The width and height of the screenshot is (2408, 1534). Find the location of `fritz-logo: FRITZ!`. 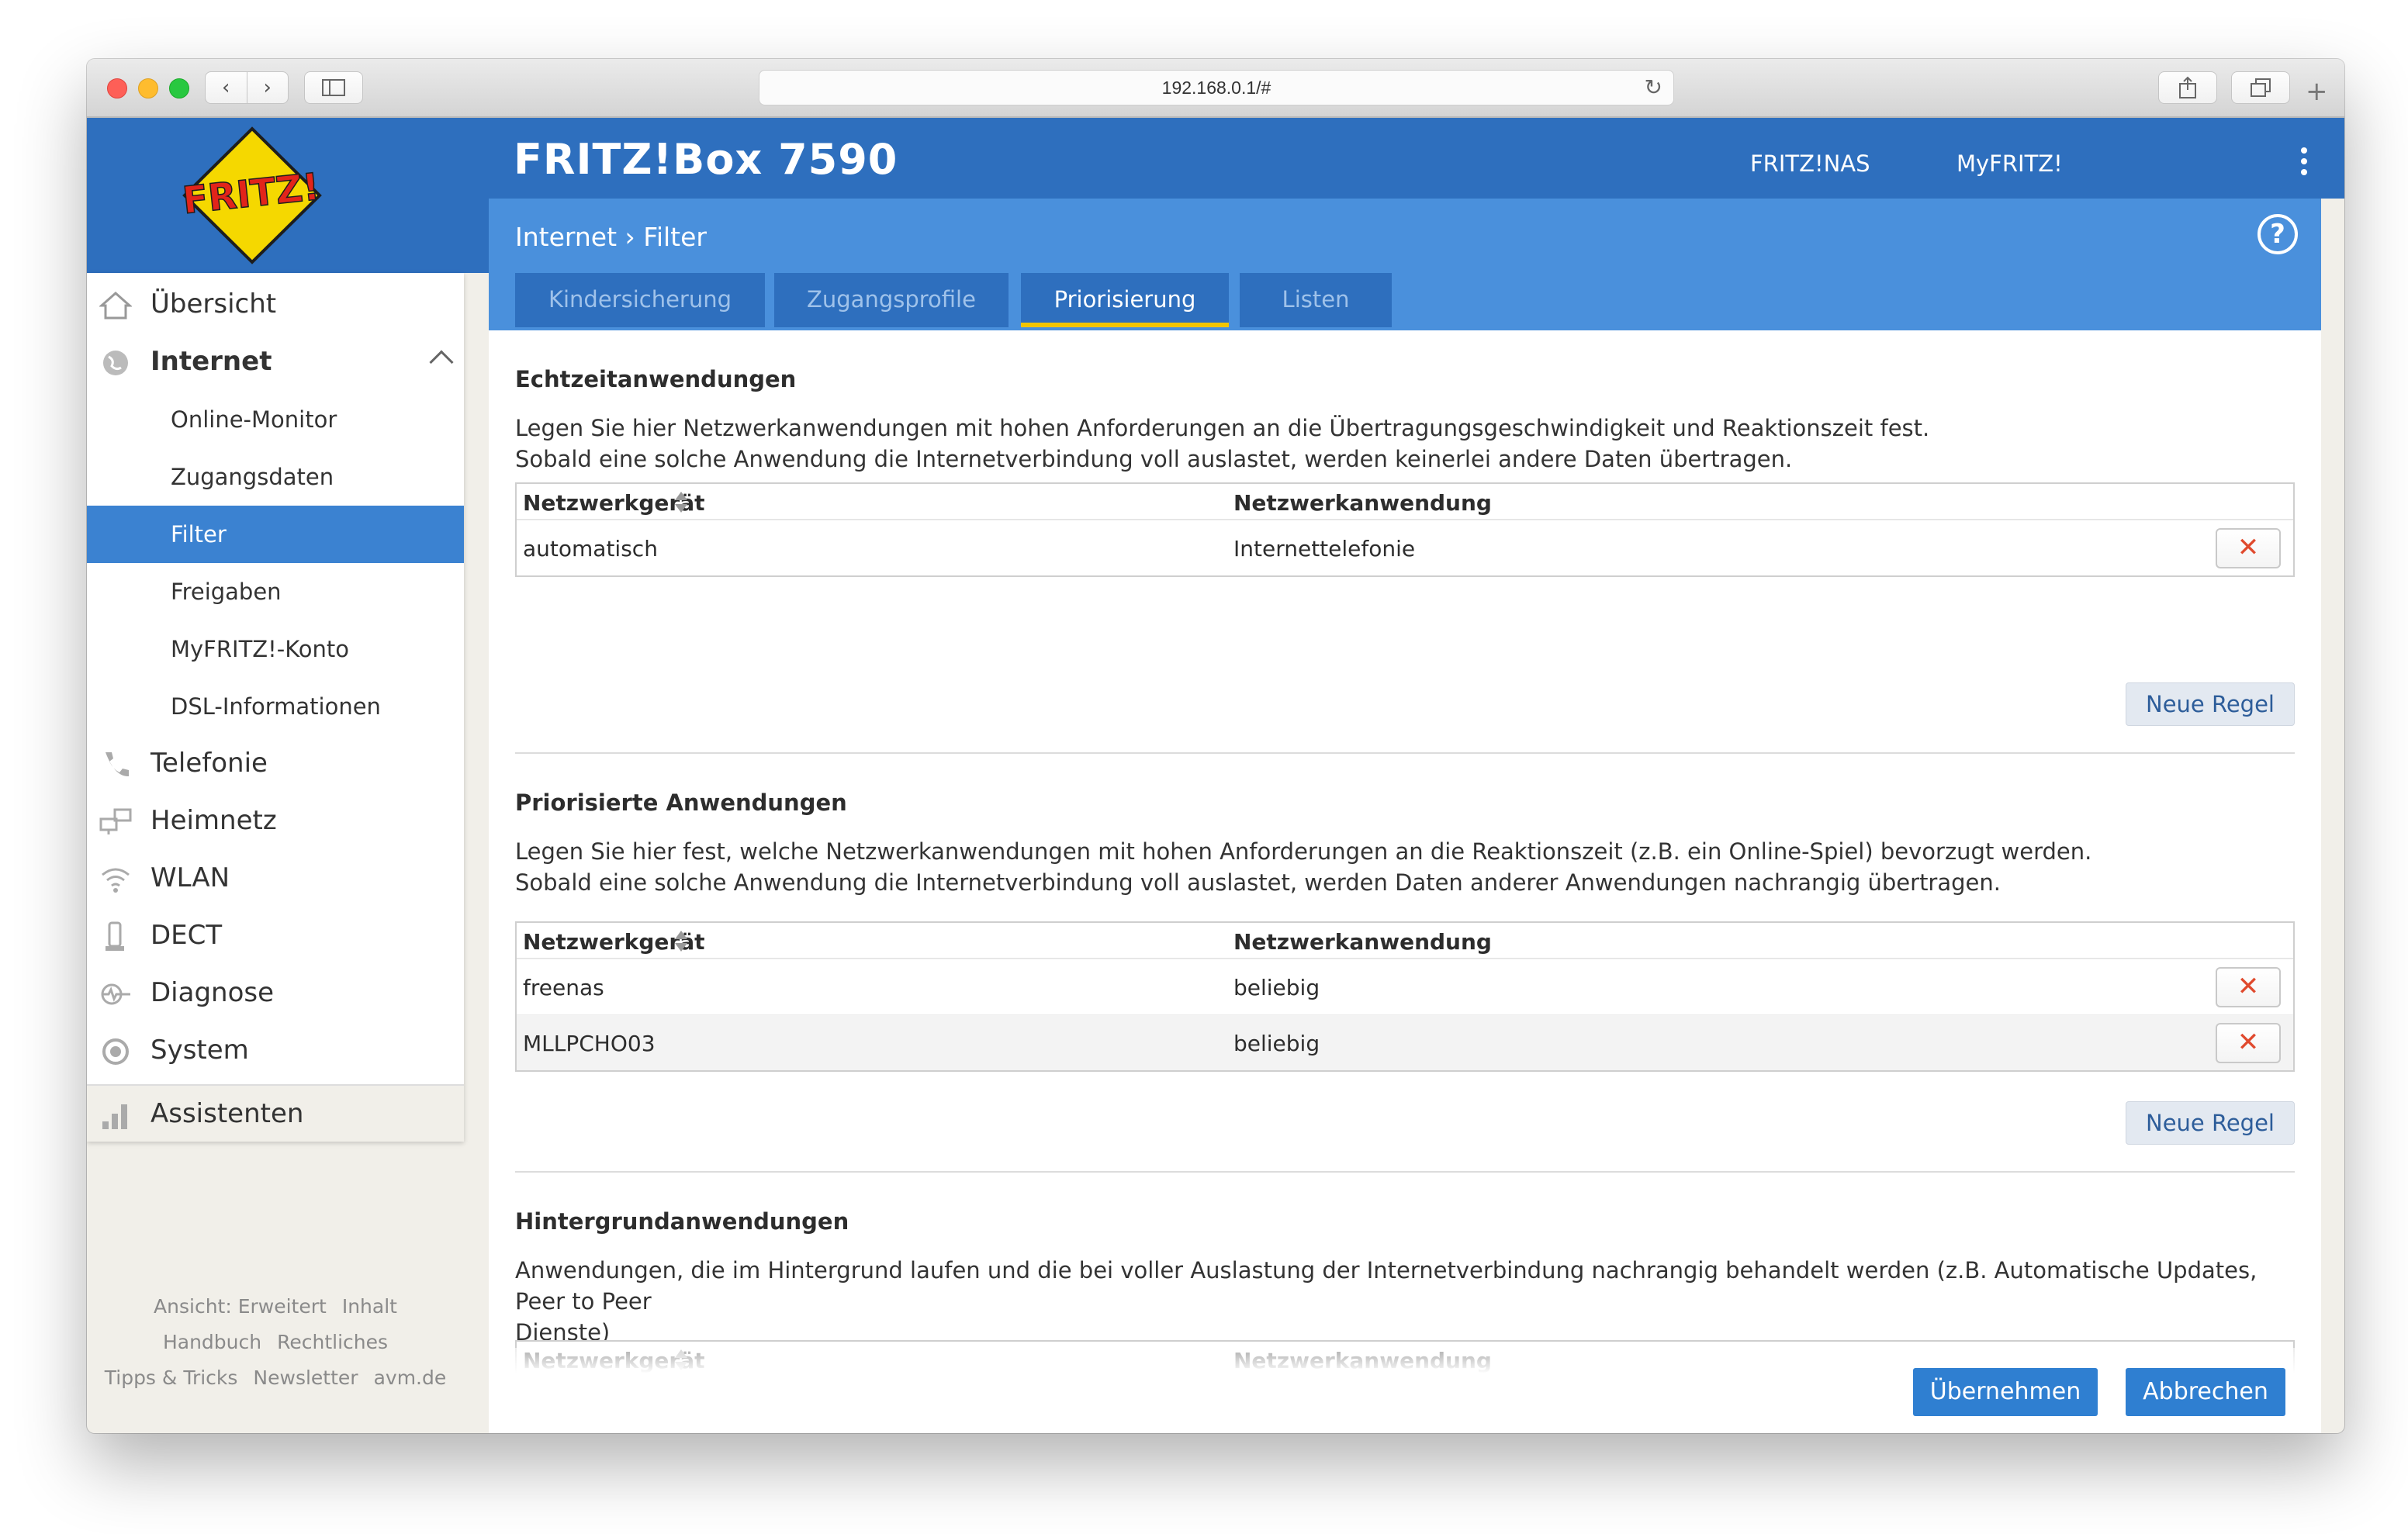

fritz-logo: FRITZ! is located at coordinates (252, 195).